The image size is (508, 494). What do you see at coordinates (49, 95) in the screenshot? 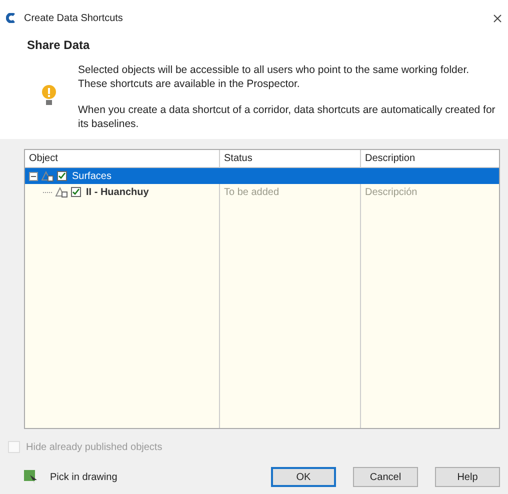
I see `lightbulb-icon` at bounding box center [49, 95].